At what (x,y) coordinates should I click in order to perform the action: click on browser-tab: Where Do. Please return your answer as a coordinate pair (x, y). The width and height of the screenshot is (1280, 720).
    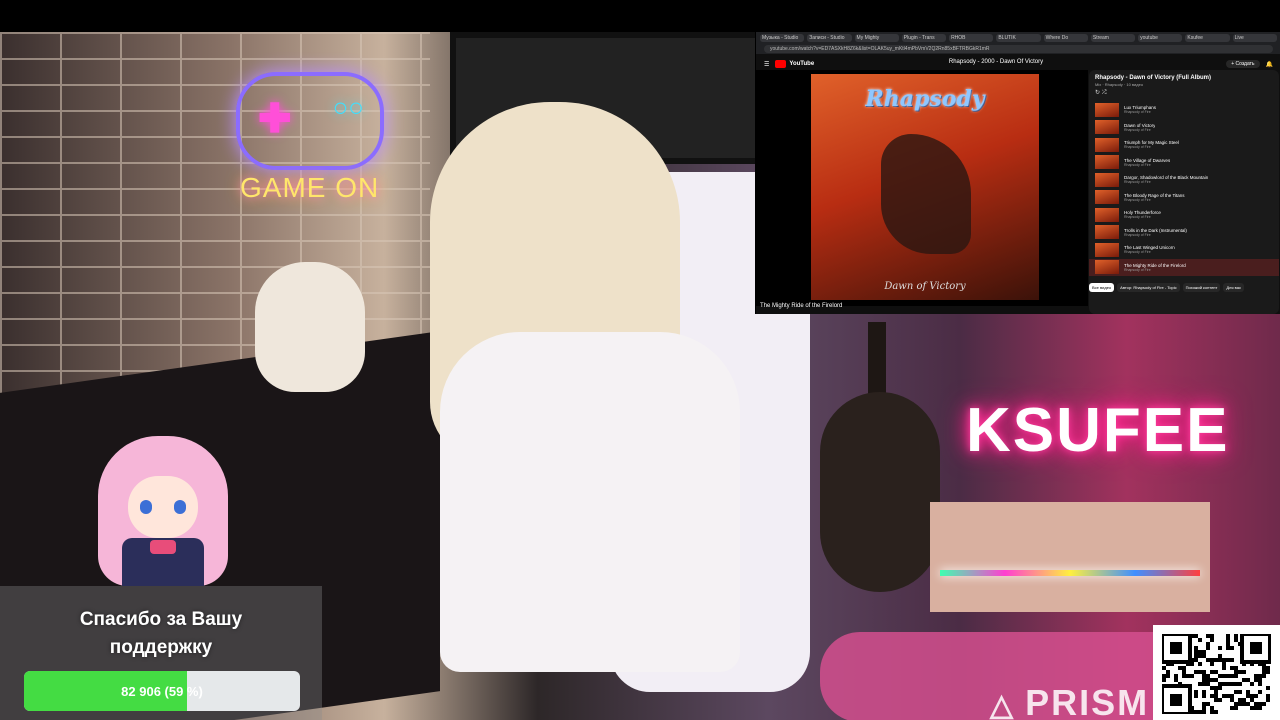
    Looking at the image, I should click on (1065, 38).